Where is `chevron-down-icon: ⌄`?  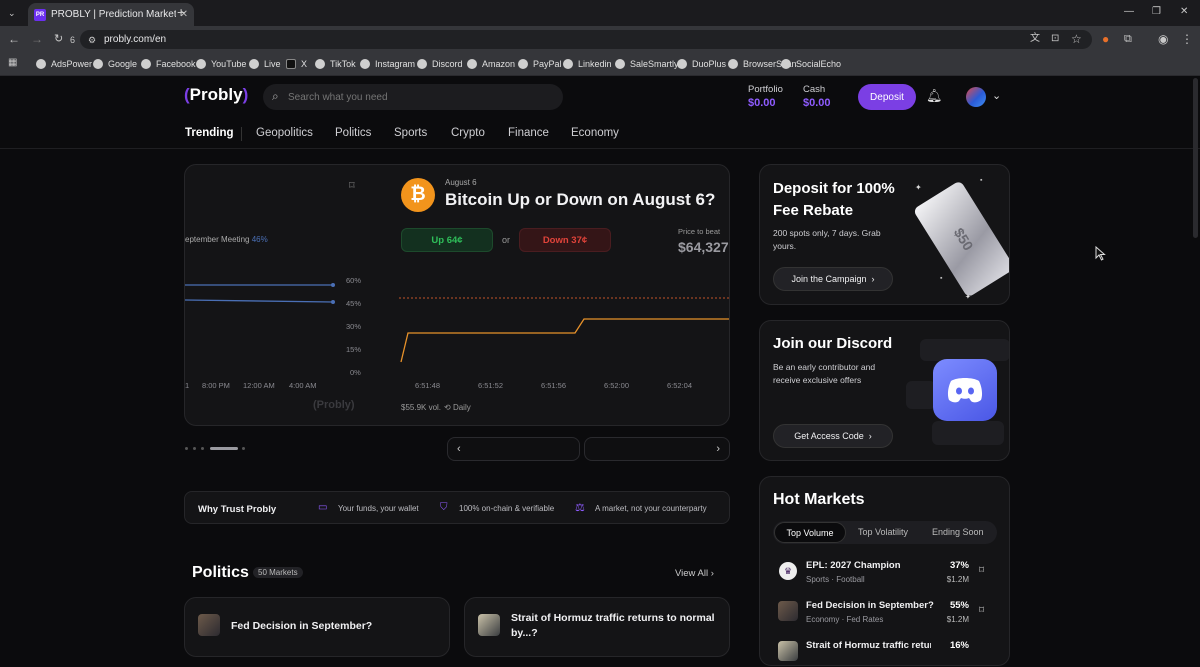
chevron-down-icon: ⌄ is located at coordinates (996, 95).